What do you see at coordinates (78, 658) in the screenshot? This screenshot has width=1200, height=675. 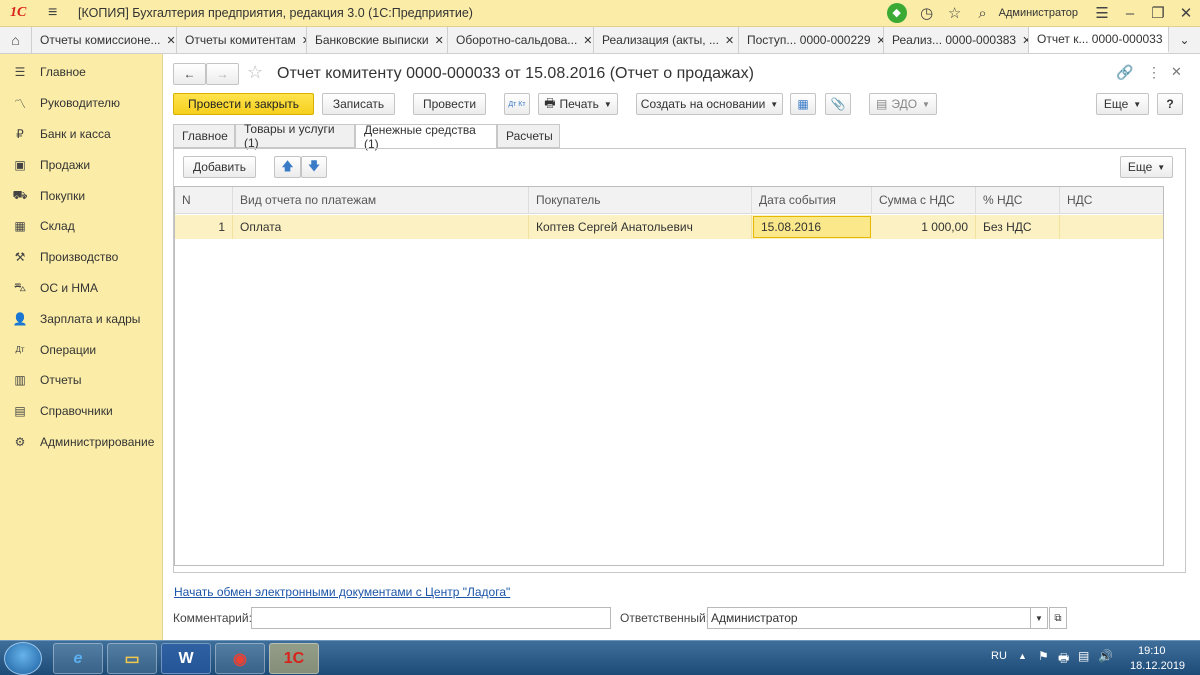 I see `internet-explorer-icon: e` at bounding box center [78, 658].